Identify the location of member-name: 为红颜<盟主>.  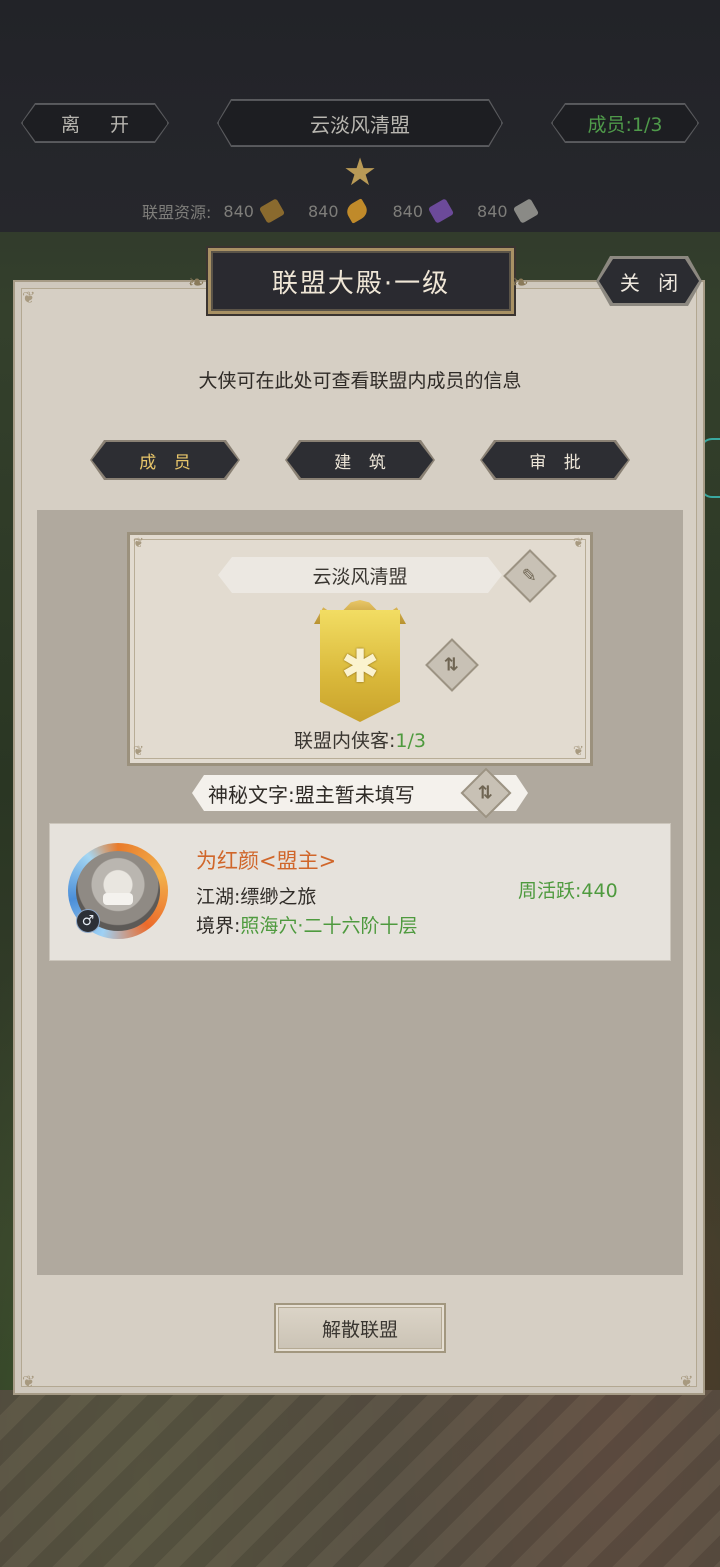
(266, 861).